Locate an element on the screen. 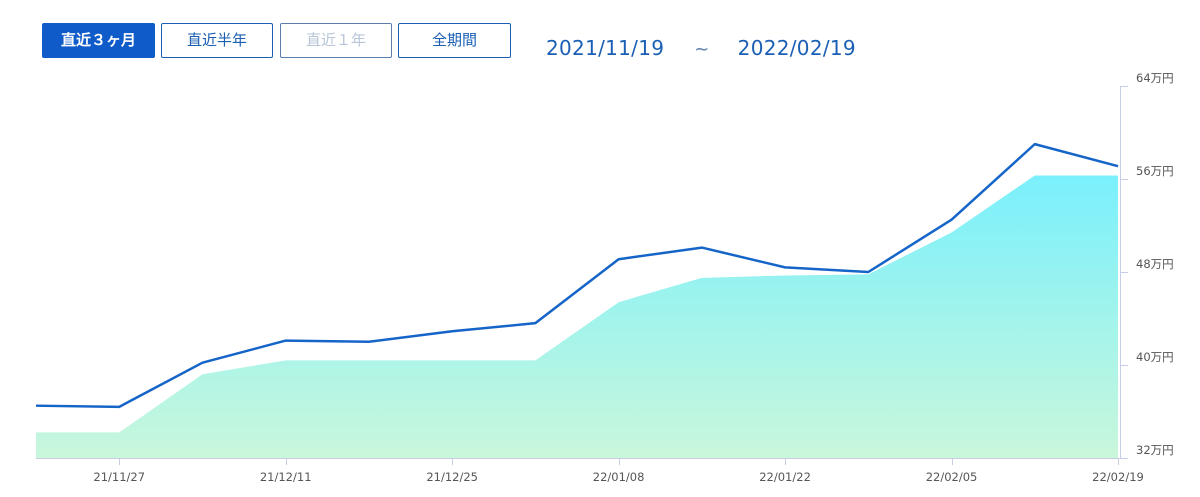  y-tick-label: 56万円 is located at coordinates (1155, 171).